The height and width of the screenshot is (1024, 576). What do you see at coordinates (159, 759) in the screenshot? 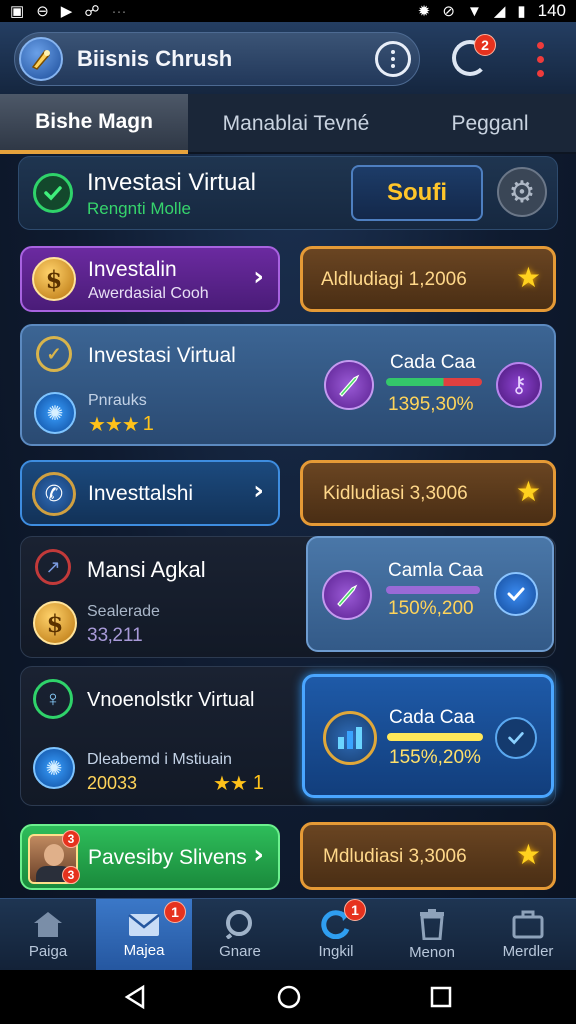
I see `panel-sub-label: Dleabemd i Mstiuain` at bounding box center [159, 759].